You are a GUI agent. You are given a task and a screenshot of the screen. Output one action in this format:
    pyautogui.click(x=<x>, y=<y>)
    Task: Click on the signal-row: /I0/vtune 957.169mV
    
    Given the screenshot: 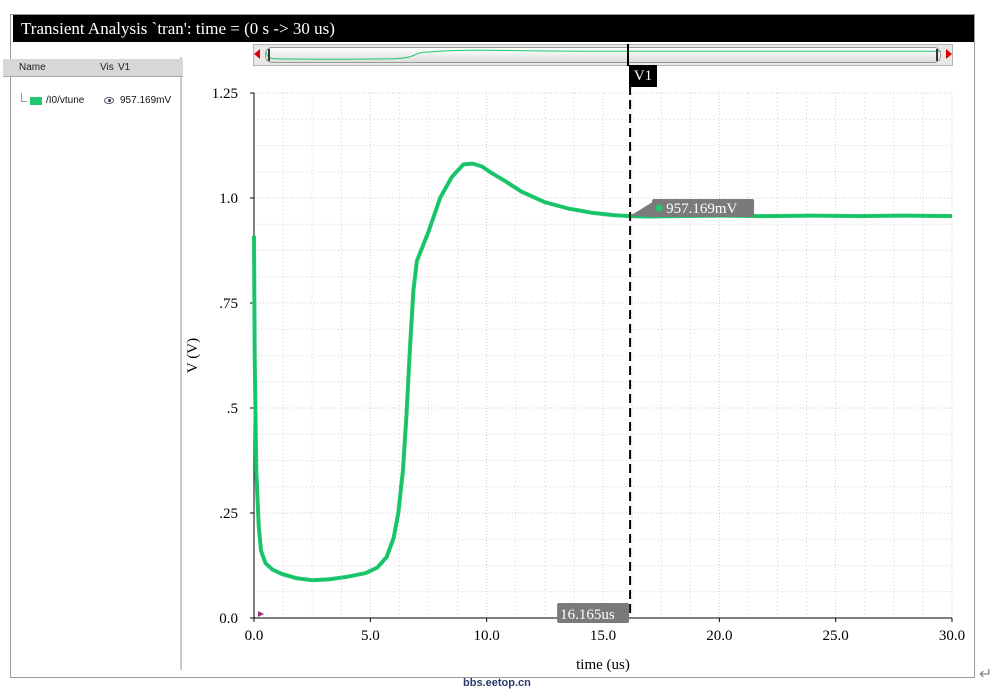 What is the action you would take?
    pyautogui.click(x=100, y=101)
    